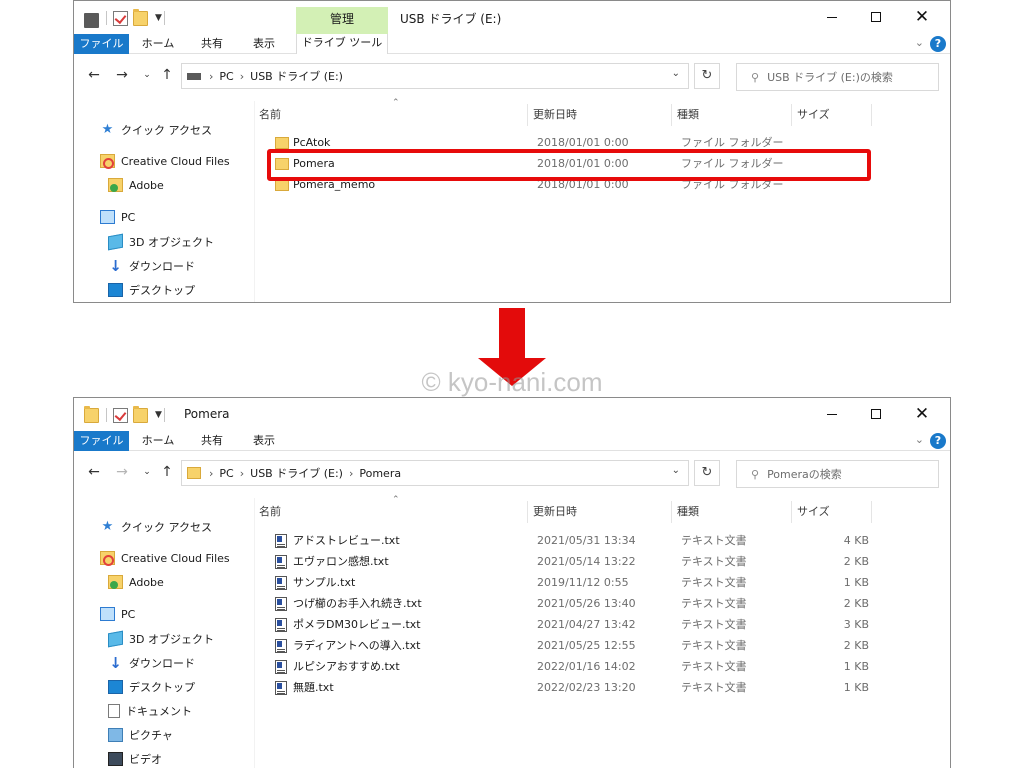 The height and width of the screenshot is (768, 1024). What do you see at coordinates (115, 663) in the screenshot?
I see `download-icon: ↓` at bounding box center [115, 663].